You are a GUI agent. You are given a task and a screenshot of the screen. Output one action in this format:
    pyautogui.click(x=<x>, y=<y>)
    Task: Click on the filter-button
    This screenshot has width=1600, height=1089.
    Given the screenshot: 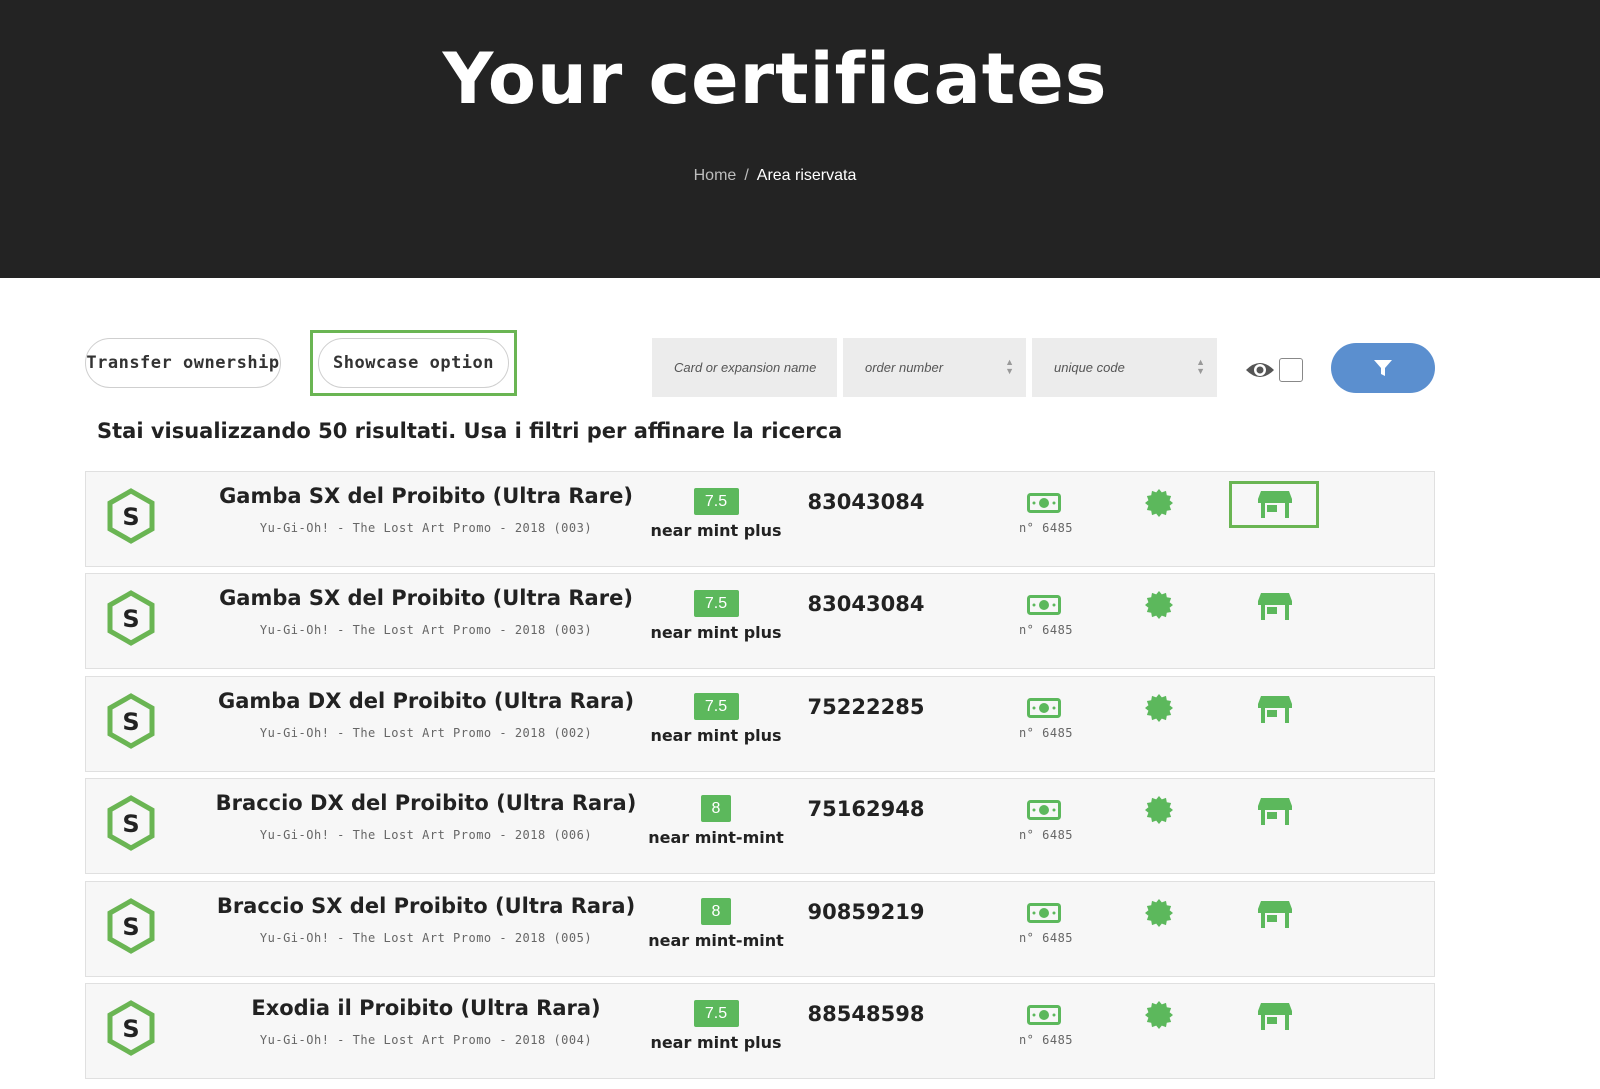 What is the action you would take?
    pyautogui.click(x=1383, y=368)
    